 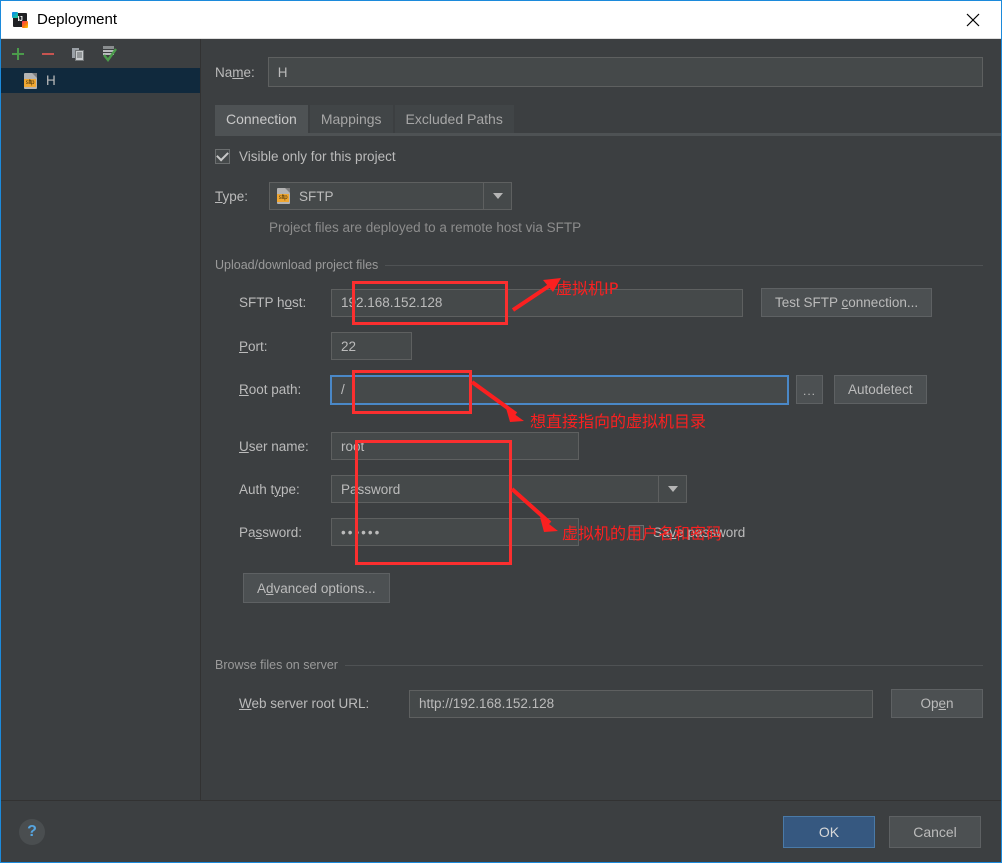 I want to click on visible-only-row: Visible only for this project, so click(x=599, y=156).